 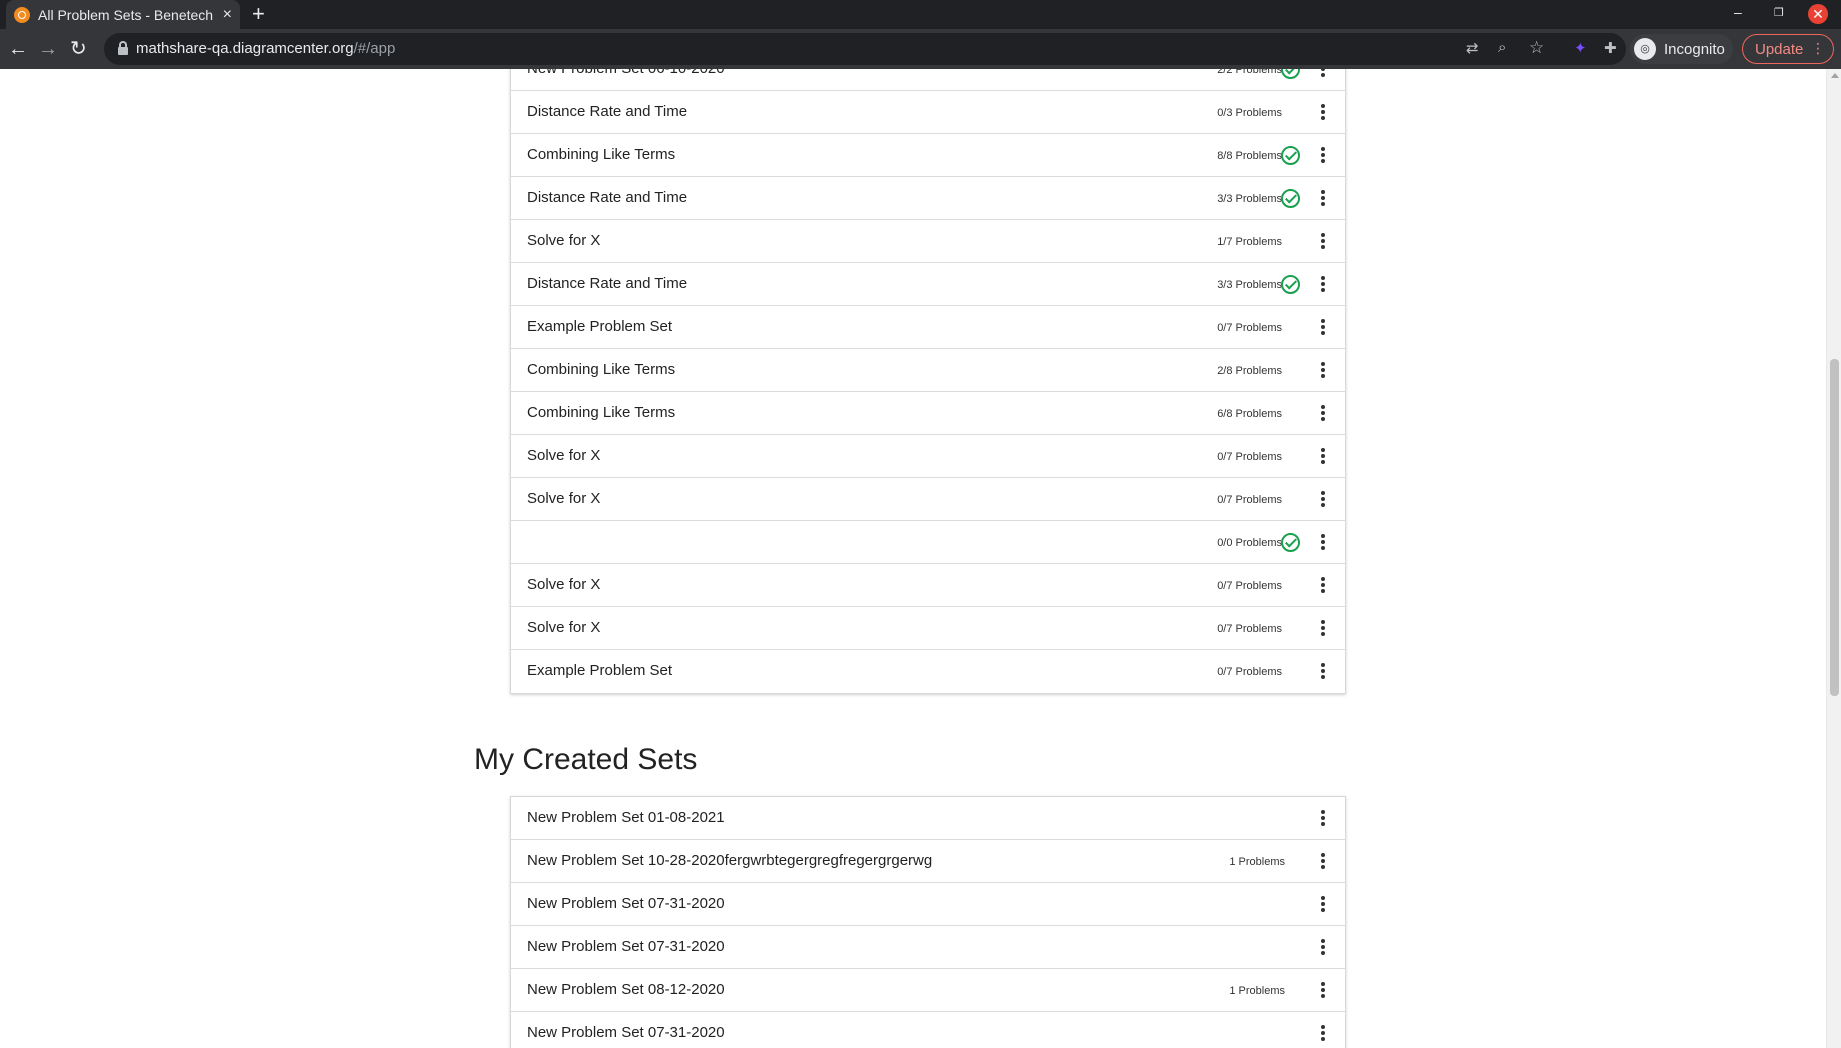 I want to click on scroll-up-arrow-icon, so click(x=1835, y=75).